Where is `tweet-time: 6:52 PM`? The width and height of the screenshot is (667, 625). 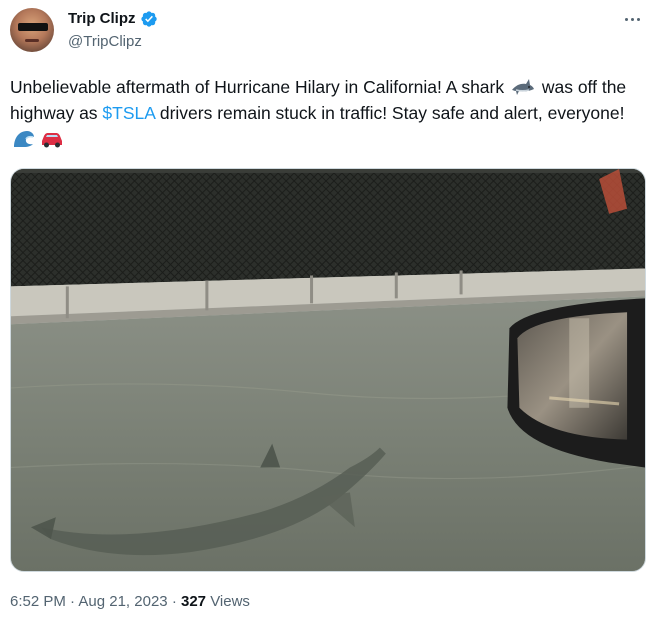
tweet-time: 6:52 PM is located at coordinates (38, 601).